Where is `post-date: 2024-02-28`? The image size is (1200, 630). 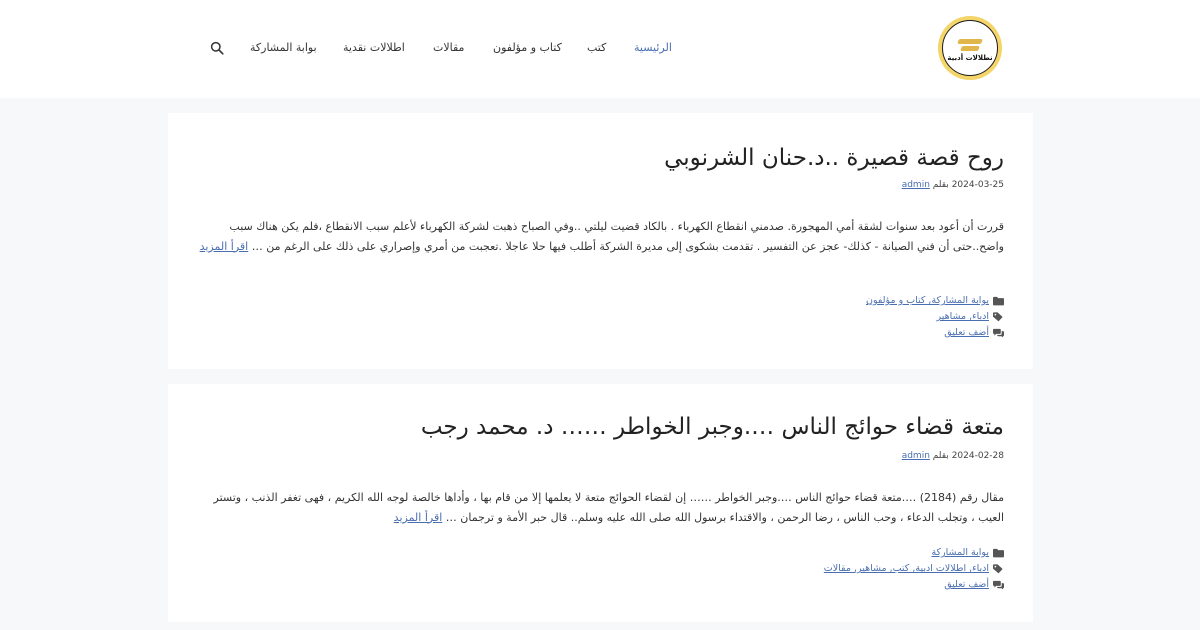 post-date: 2024-02-28 is located at coordinates (977, 456).